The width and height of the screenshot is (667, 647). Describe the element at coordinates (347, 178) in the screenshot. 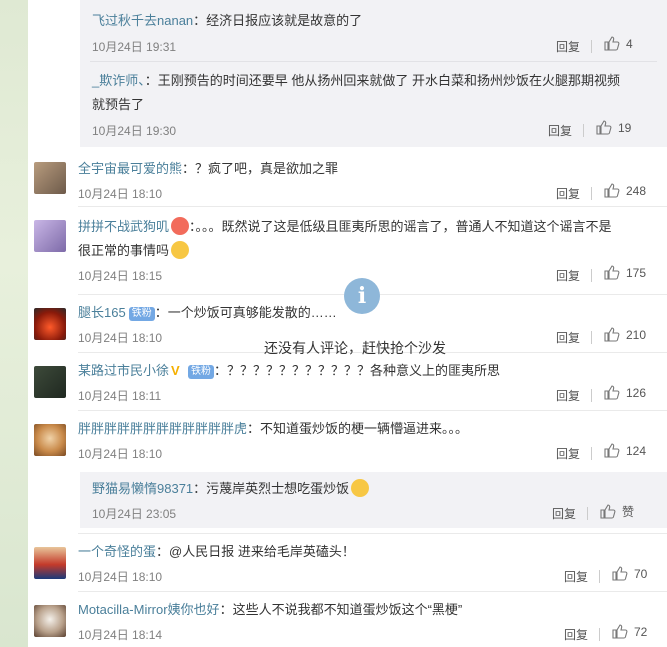

I see `comment-item: 全宇宙最可爱的熊：？疯了吧，真是欲加之罪 10月24日 18:10 回复 248` at that location.